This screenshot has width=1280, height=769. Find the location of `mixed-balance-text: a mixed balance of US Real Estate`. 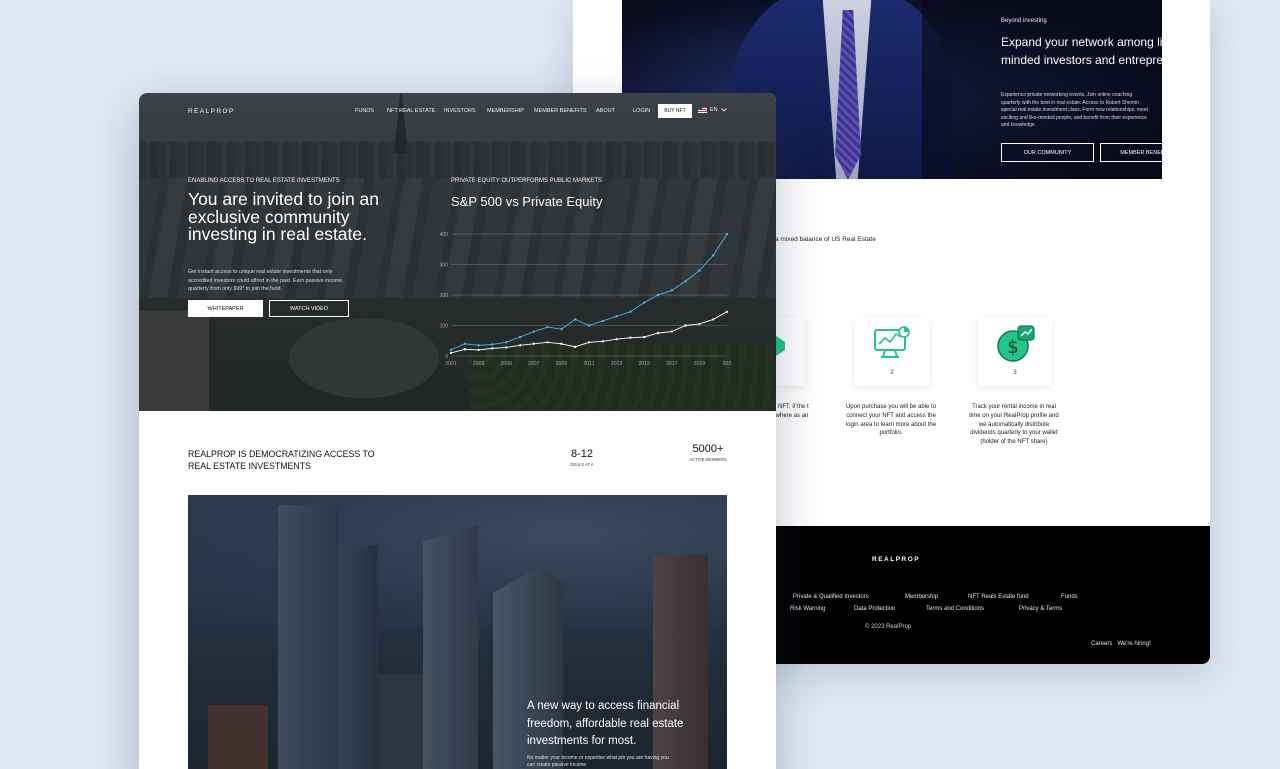

mixed-balance-text: a mixed balance of US Real Estate is located at coordinates (825, 239).